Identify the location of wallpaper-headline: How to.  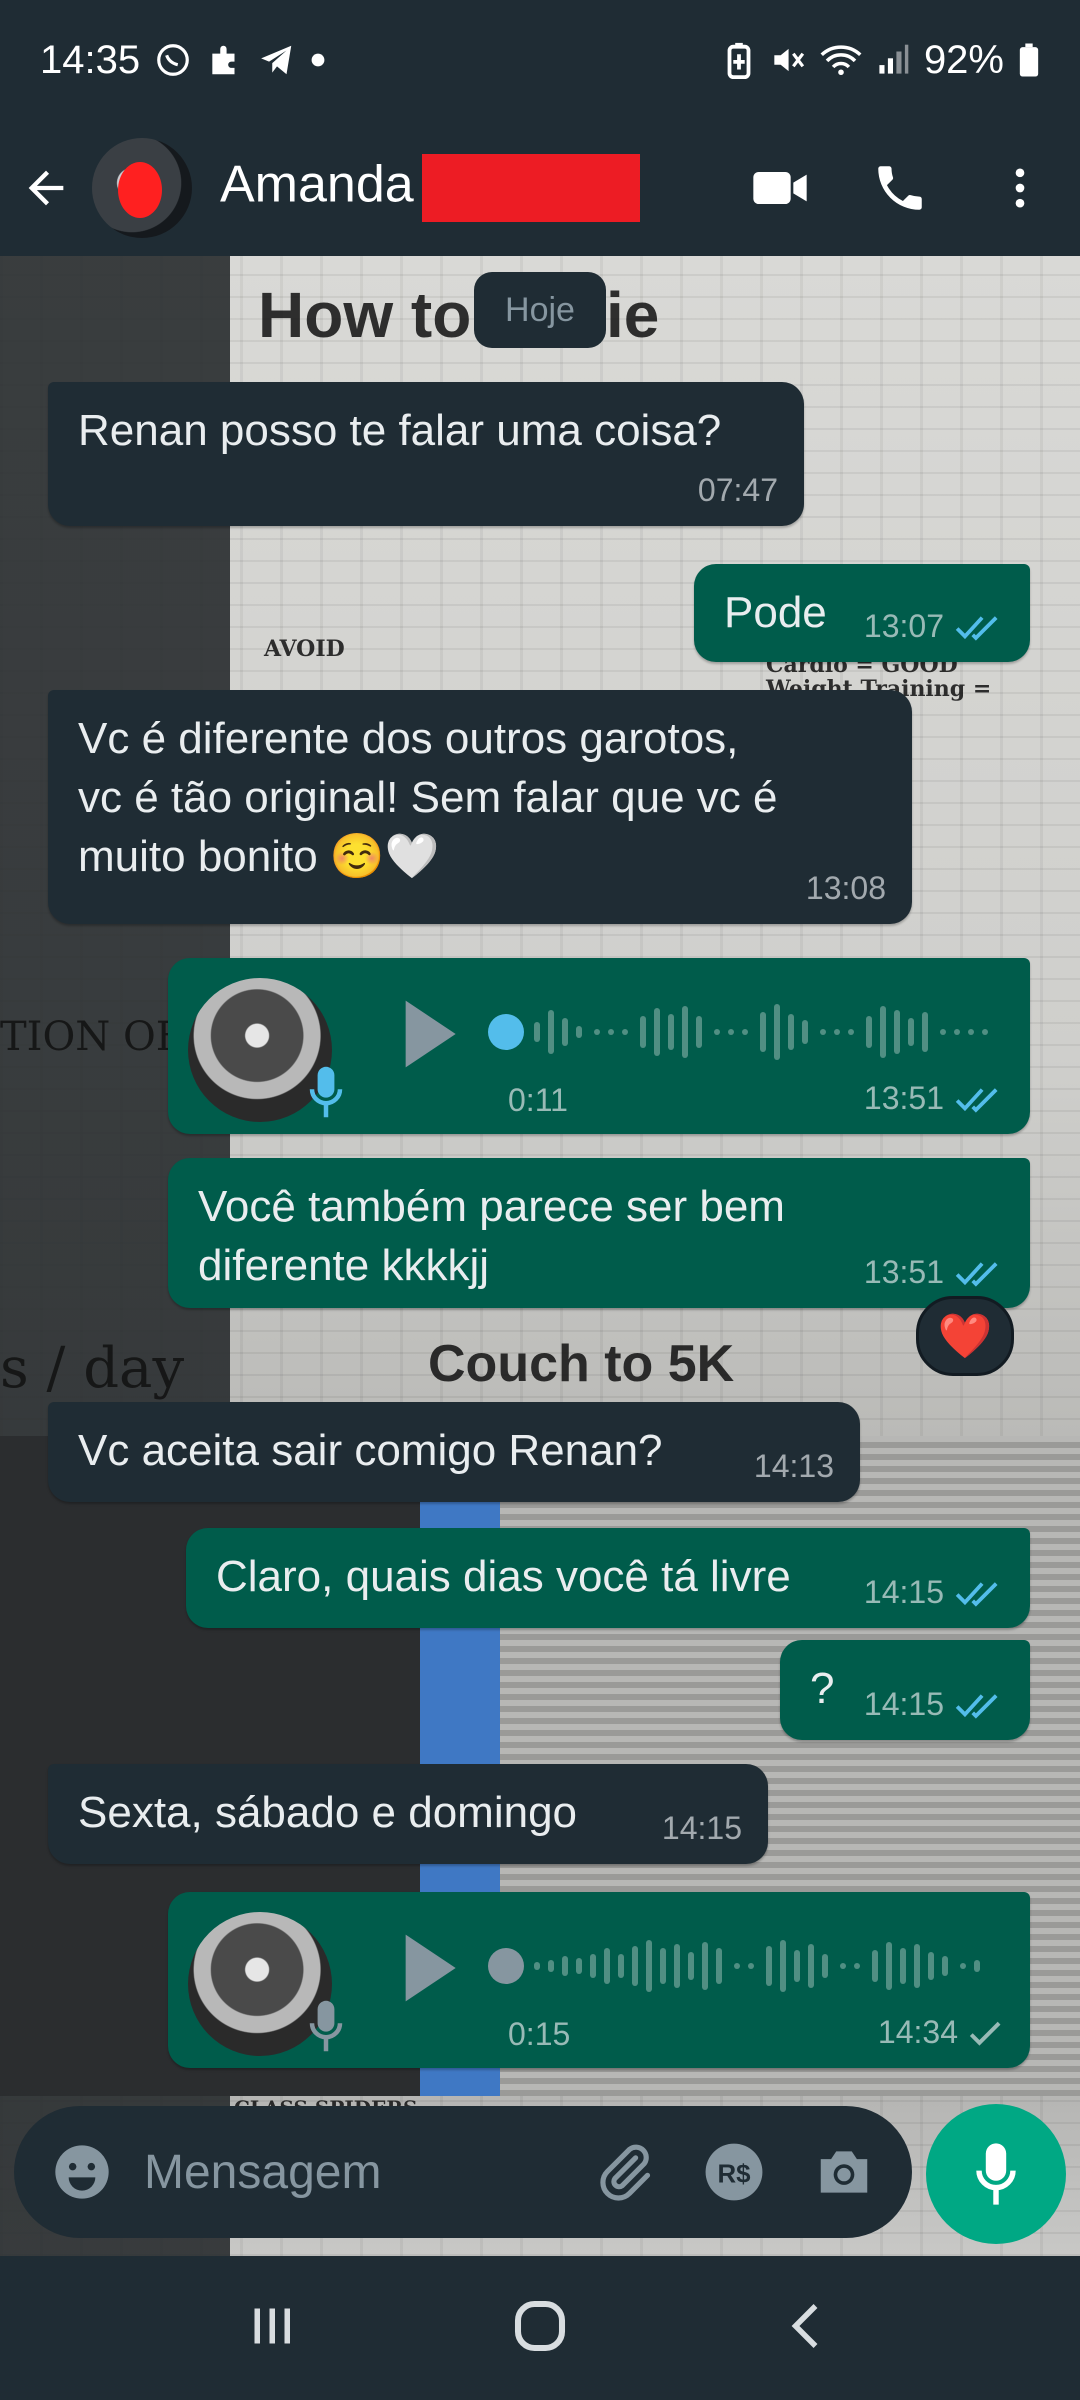
(365, 315).